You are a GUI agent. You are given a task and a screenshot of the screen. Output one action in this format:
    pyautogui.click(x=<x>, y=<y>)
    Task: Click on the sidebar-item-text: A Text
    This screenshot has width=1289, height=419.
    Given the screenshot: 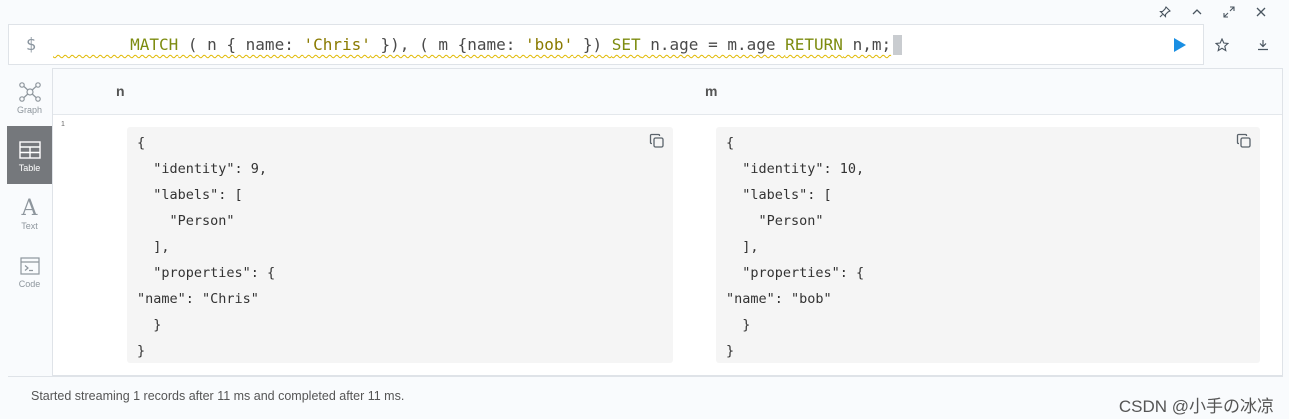 What is the action you would take?
    pyautogui.click(x=29, y=213)
    